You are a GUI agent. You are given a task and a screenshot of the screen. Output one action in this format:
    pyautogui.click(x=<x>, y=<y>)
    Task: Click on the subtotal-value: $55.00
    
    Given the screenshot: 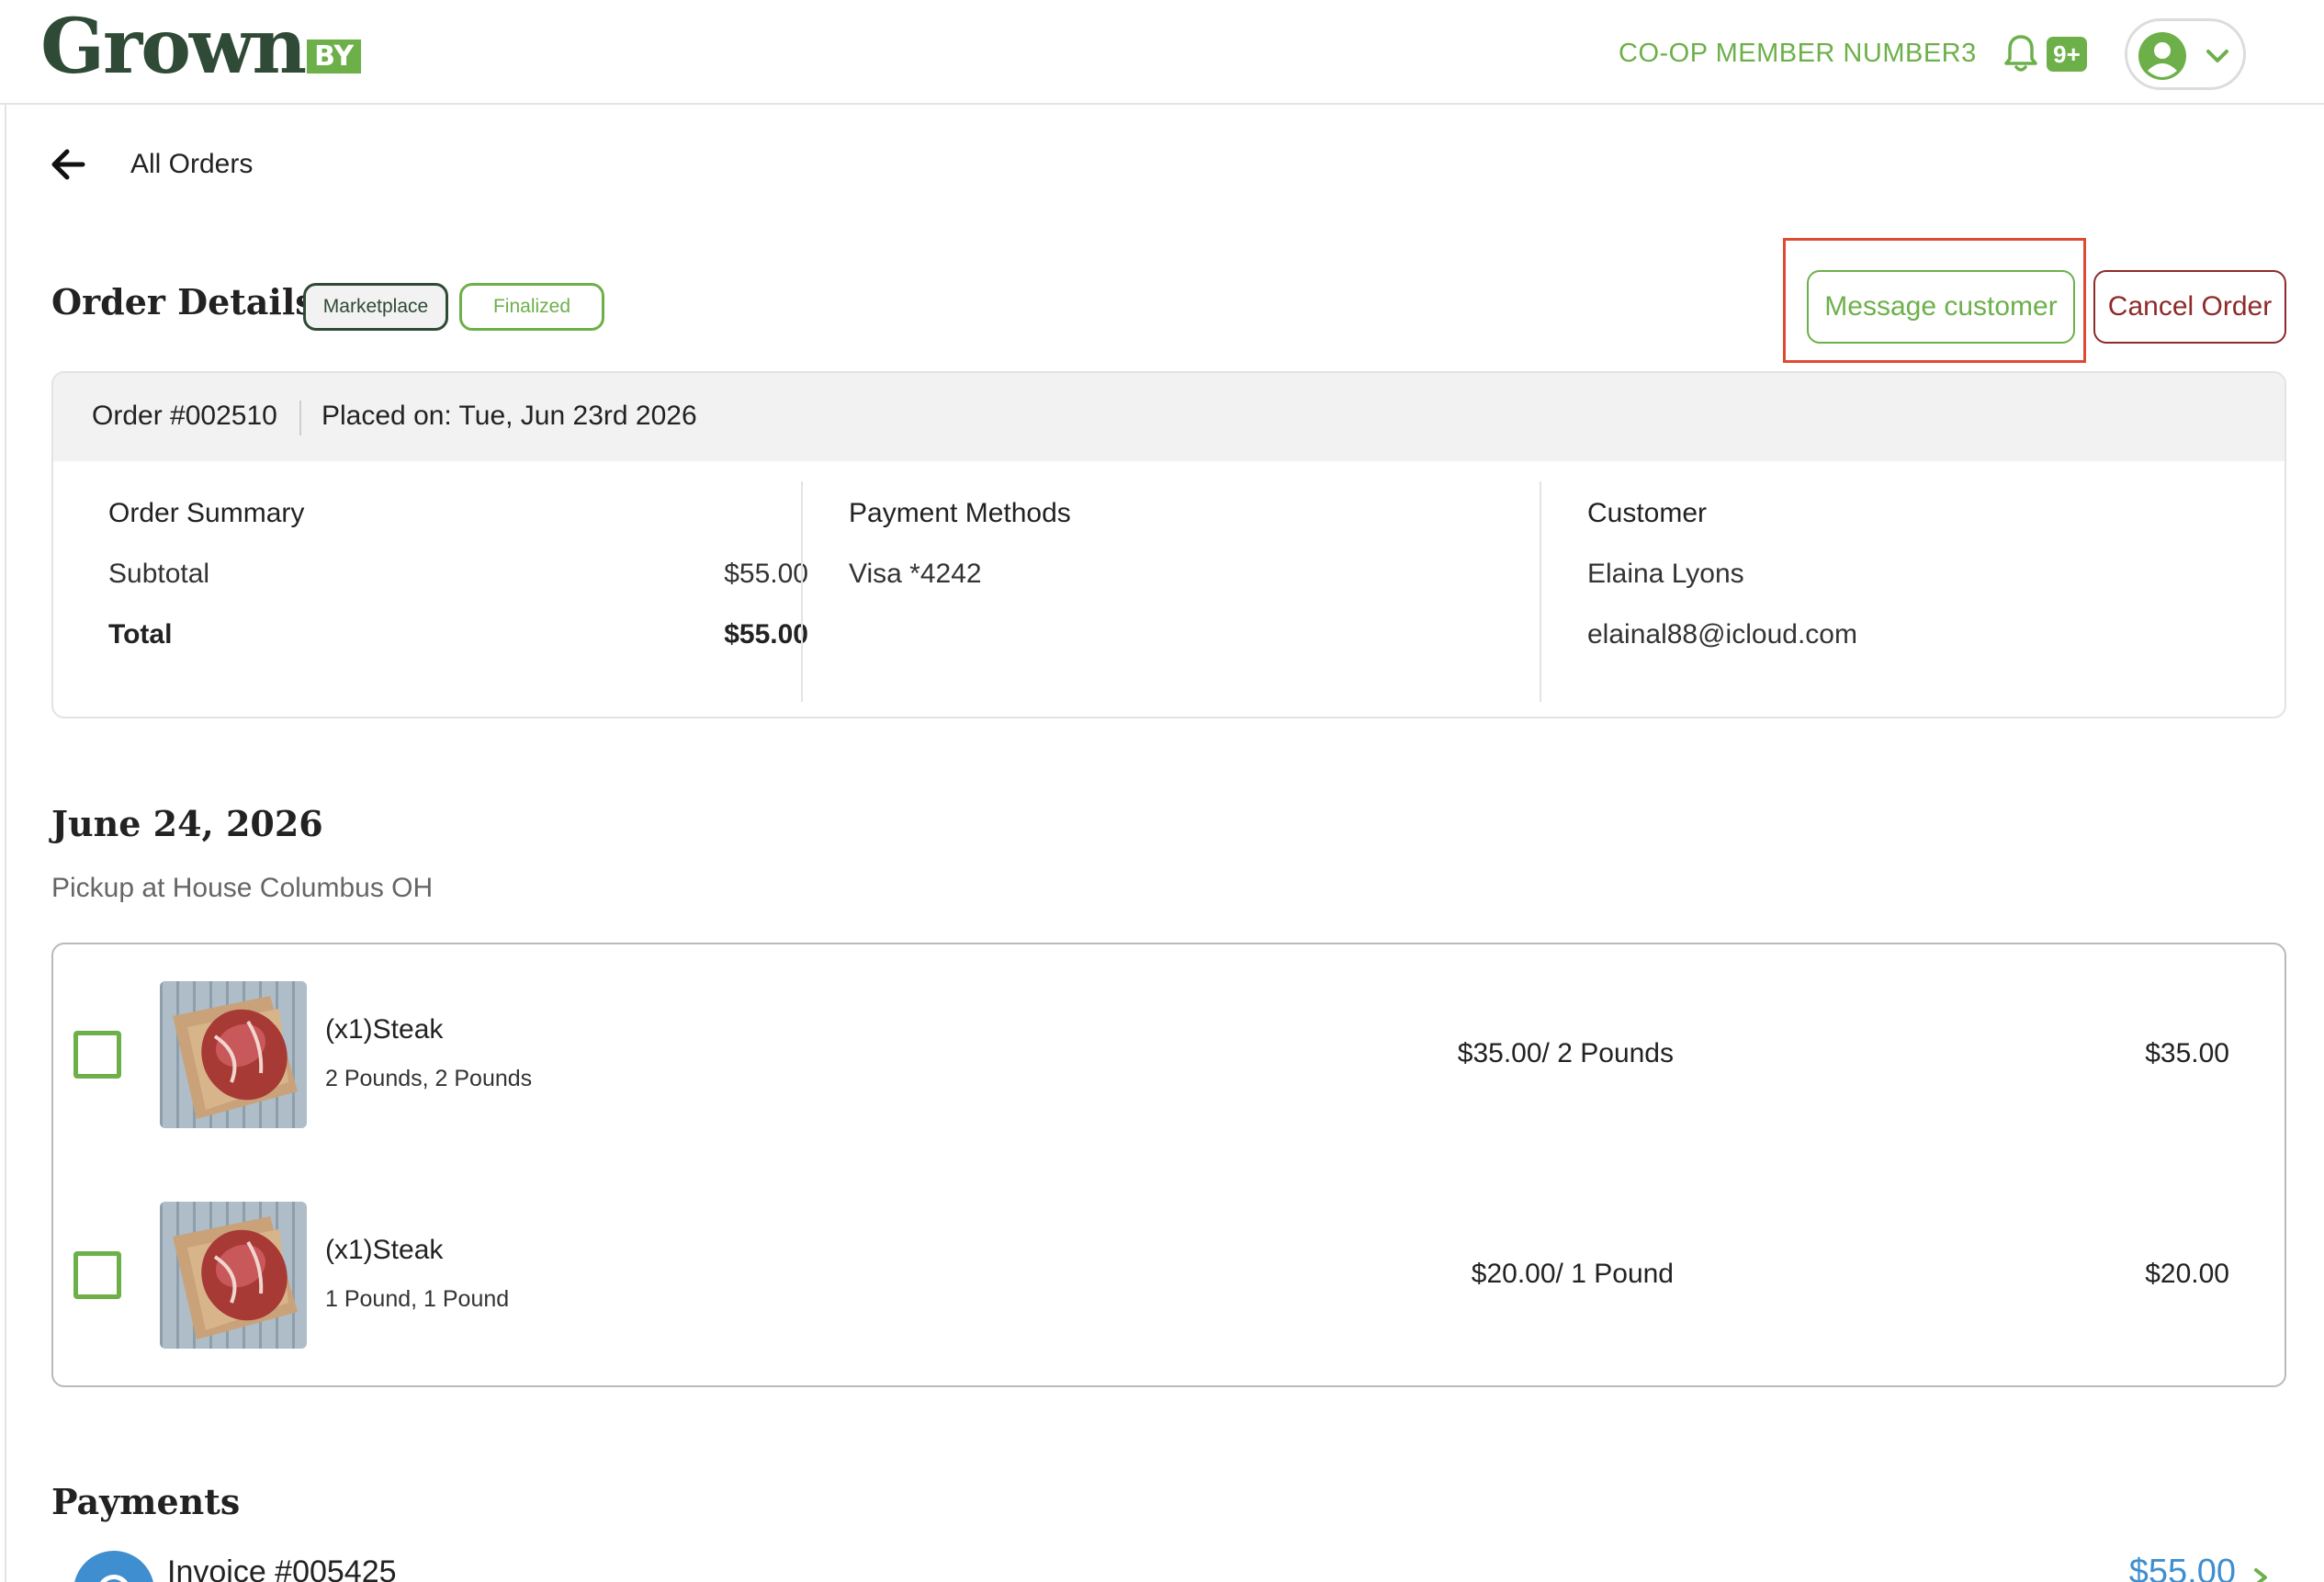 What is the action you would take?
    pyautogui.click(x=766, y=574)
    